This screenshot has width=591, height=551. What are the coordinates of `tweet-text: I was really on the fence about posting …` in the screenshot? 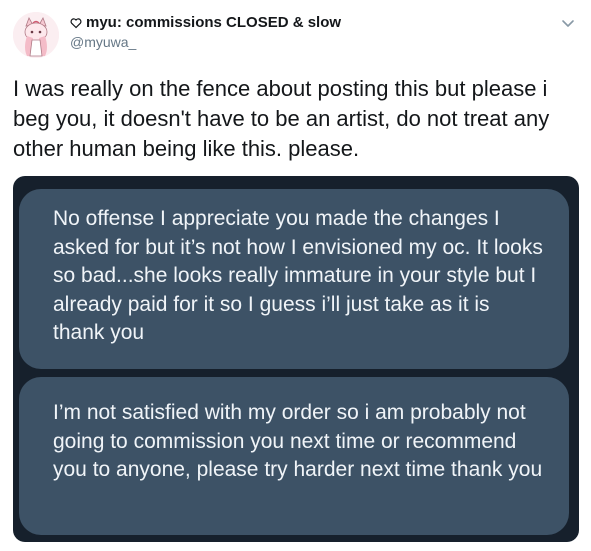 It's located at (281, 118).